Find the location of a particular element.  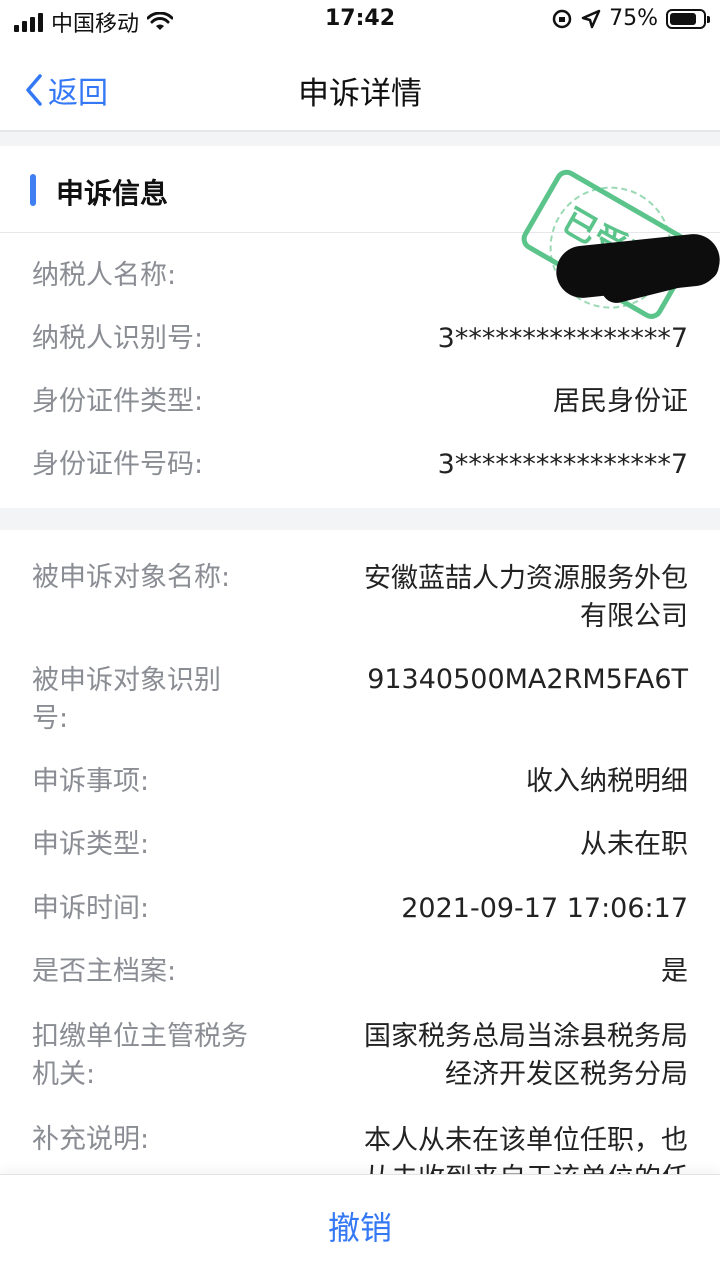

section-accent-bar is located at coordinates (33, 190).